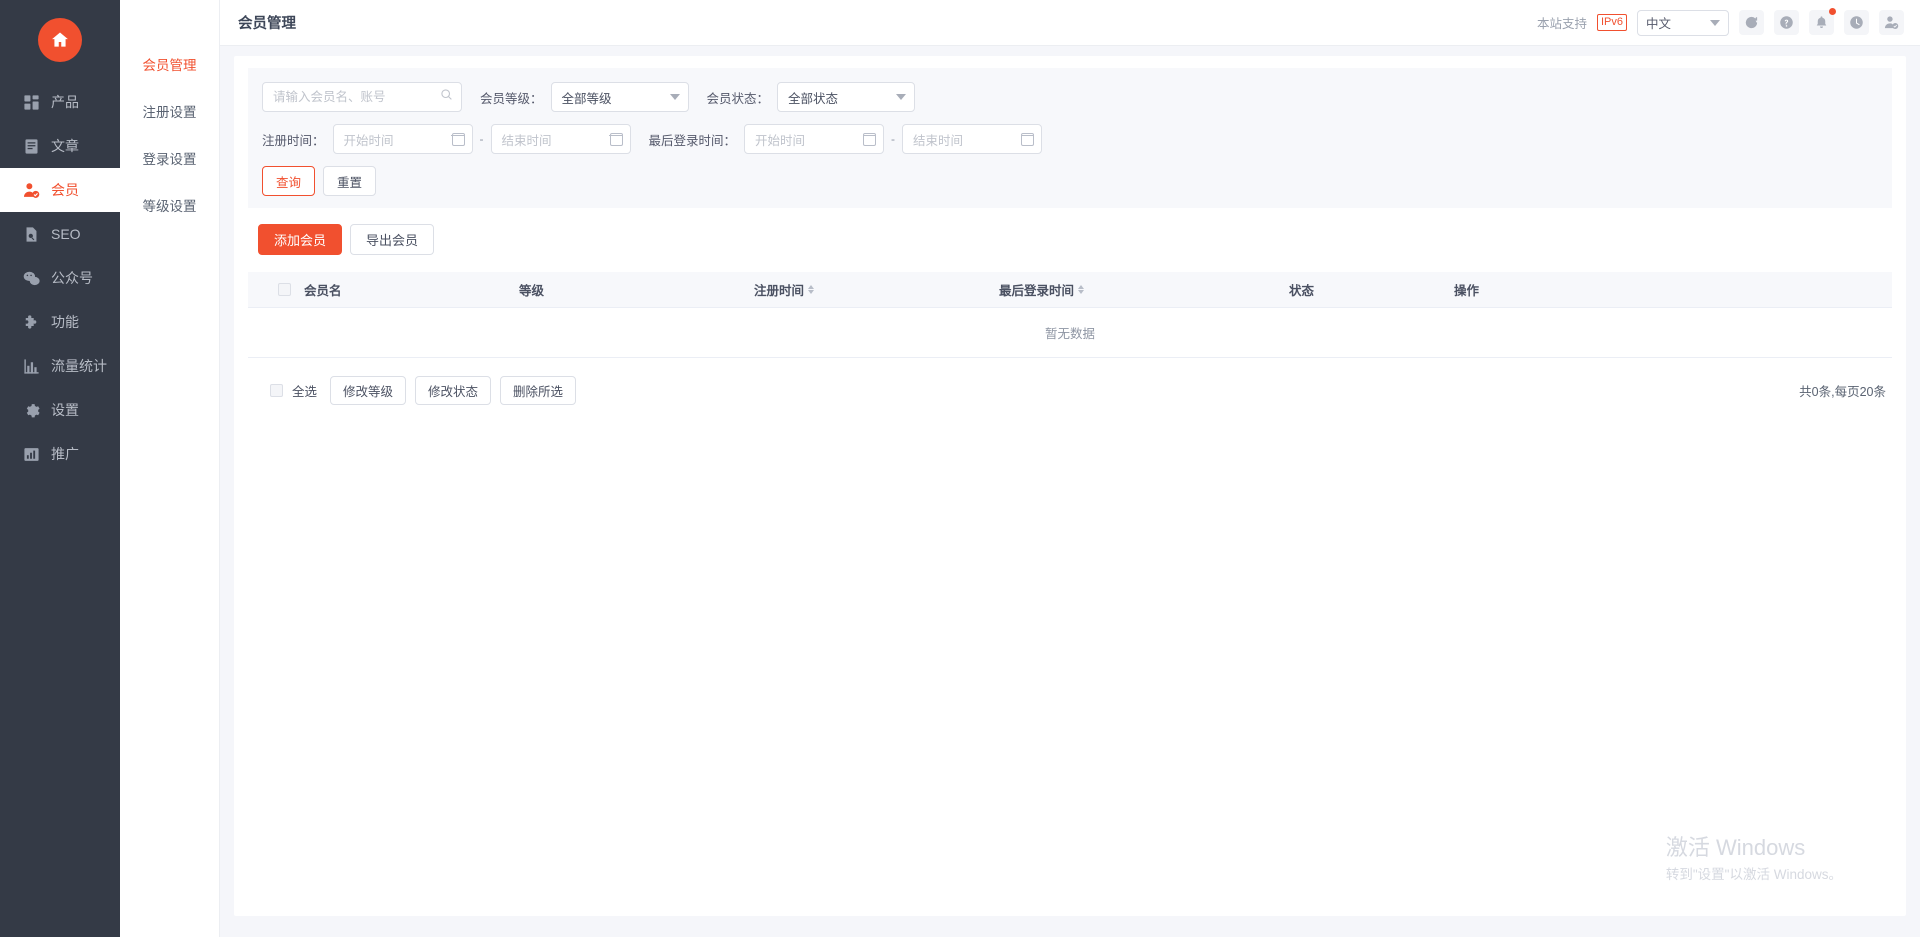  What do you see at coordinates (31, 146) in the screenshot?
I see `document-icon` at bounding box center [31, 146].